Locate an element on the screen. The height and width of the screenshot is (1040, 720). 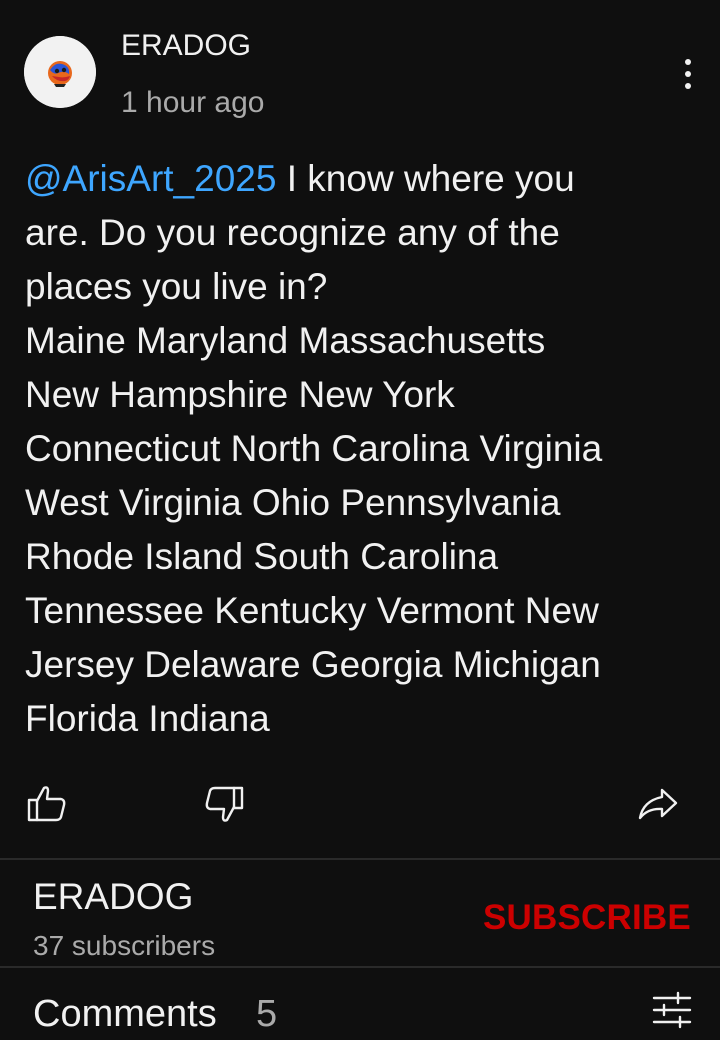
comment-line: New Hampshire New York is located at coordinates (240, 394).